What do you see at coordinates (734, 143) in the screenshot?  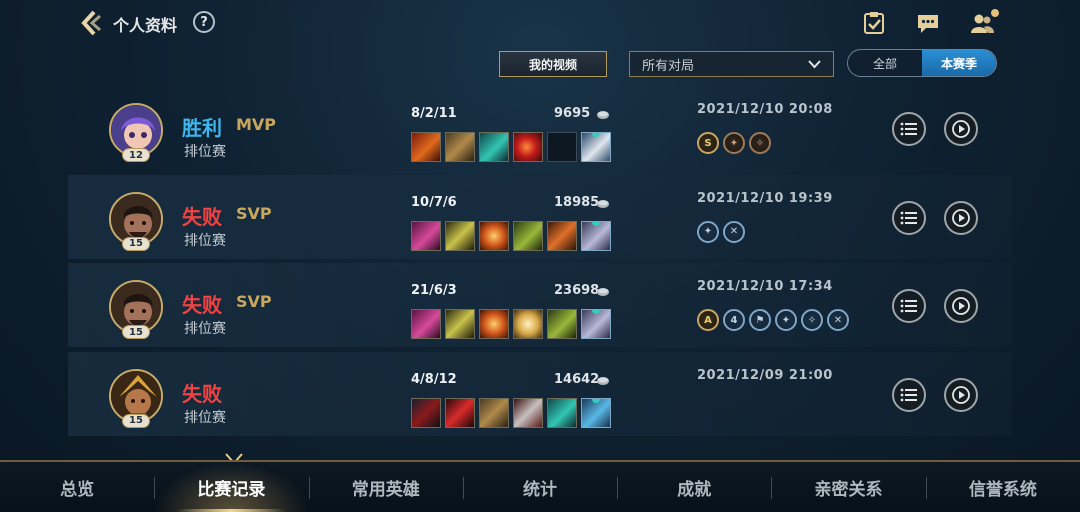 I see `achievement-badges: S ✦ ✧` at bounding box center [734, 143].